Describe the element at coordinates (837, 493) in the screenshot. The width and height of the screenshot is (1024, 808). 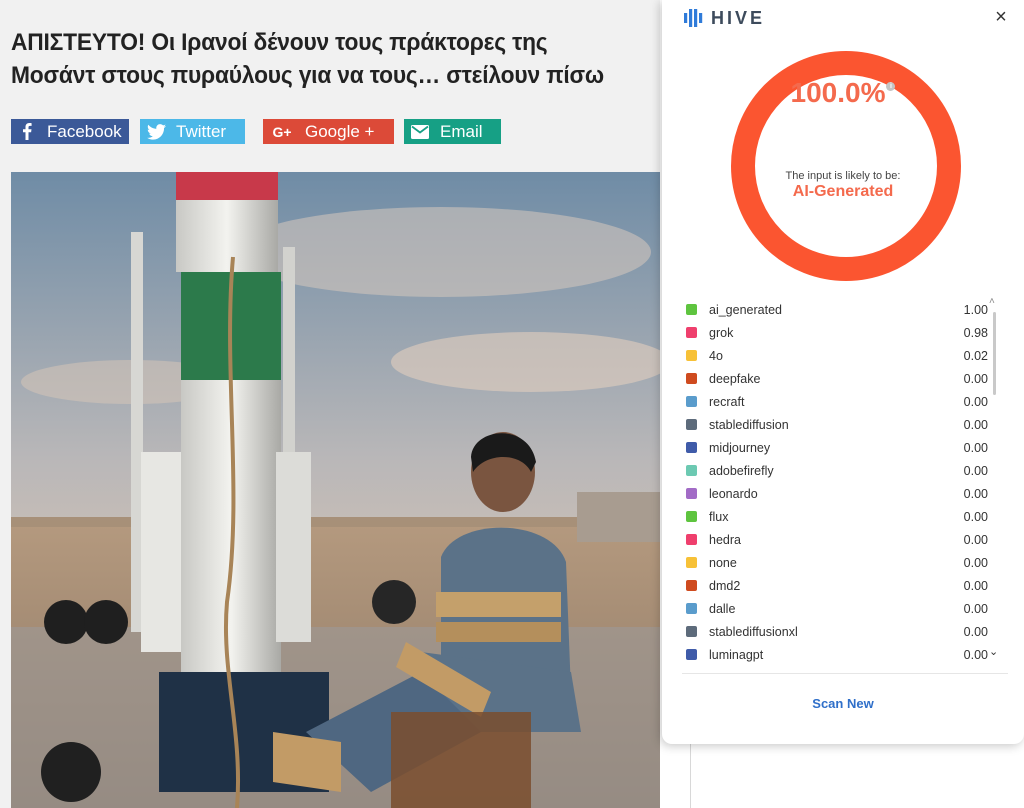
I see `result-row-leonardo: leonardo 0.00` at that location.